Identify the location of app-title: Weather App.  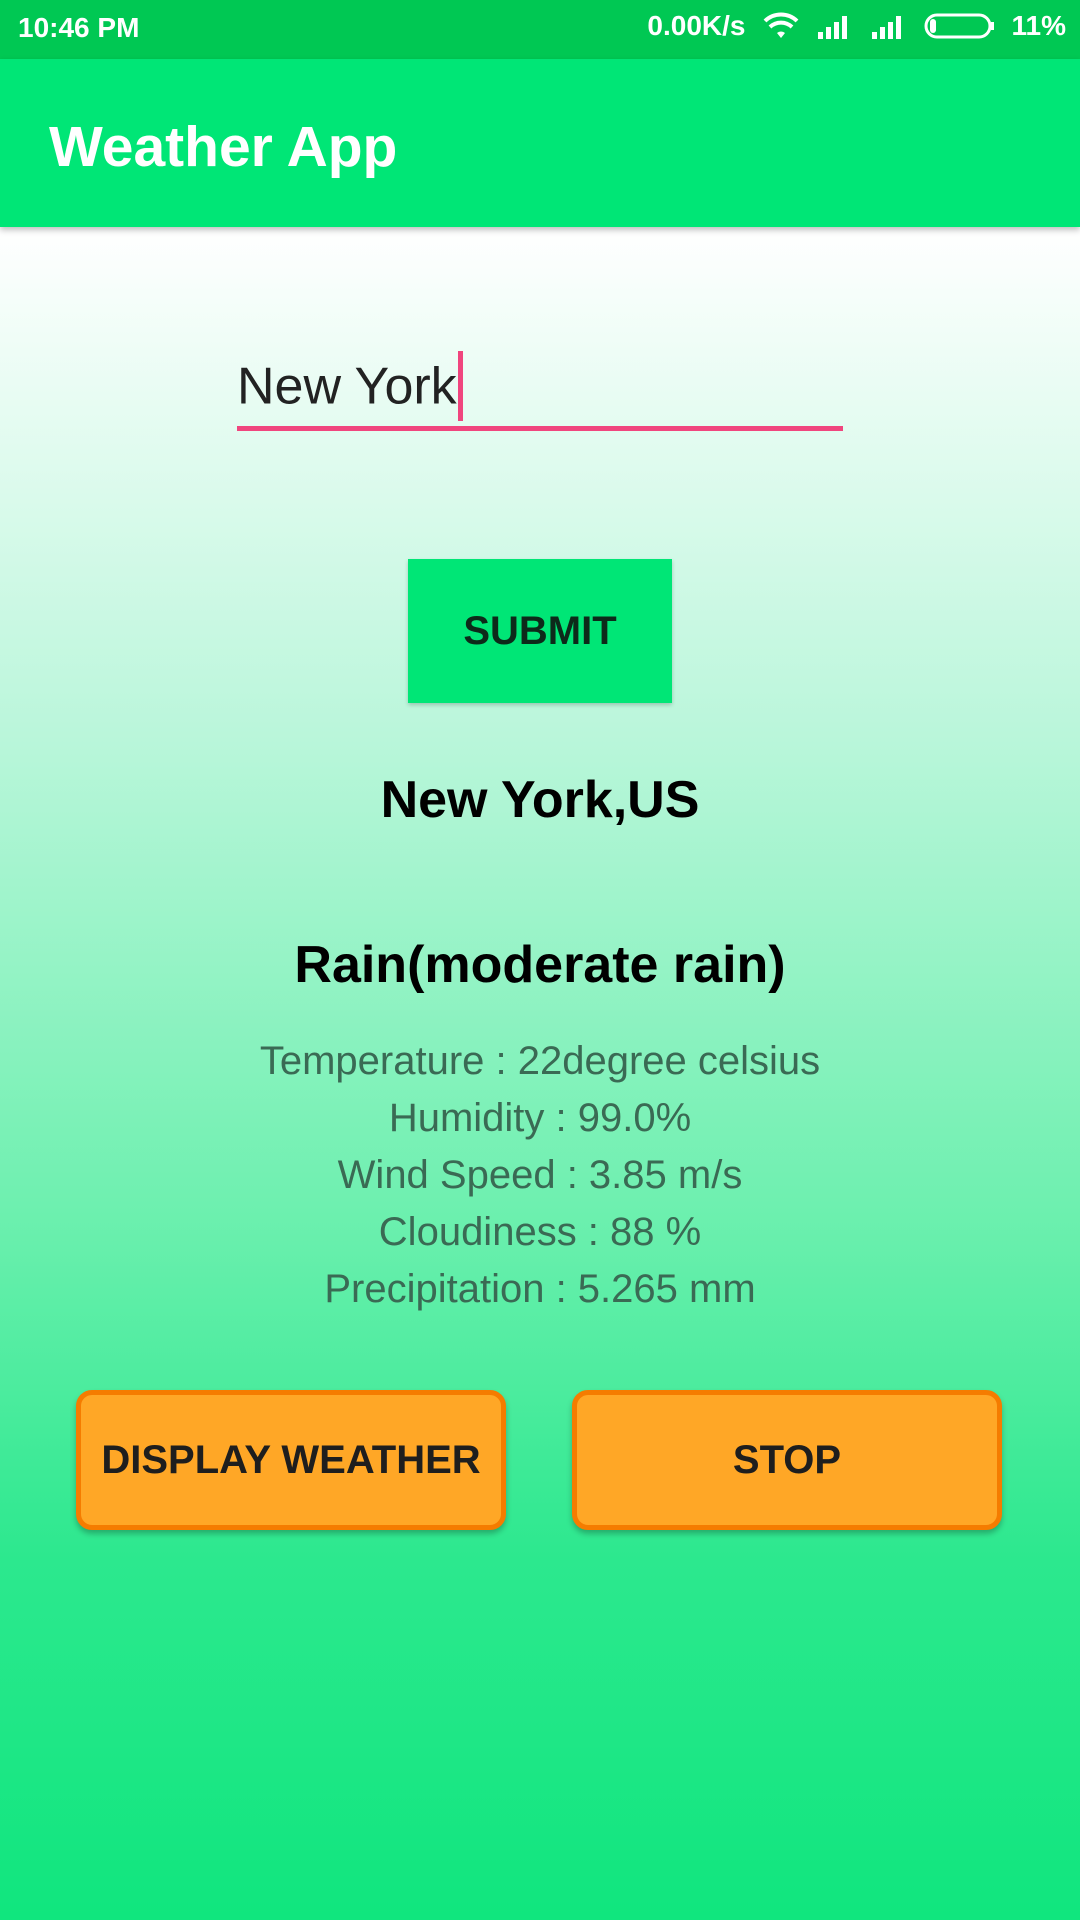
(223, 147).